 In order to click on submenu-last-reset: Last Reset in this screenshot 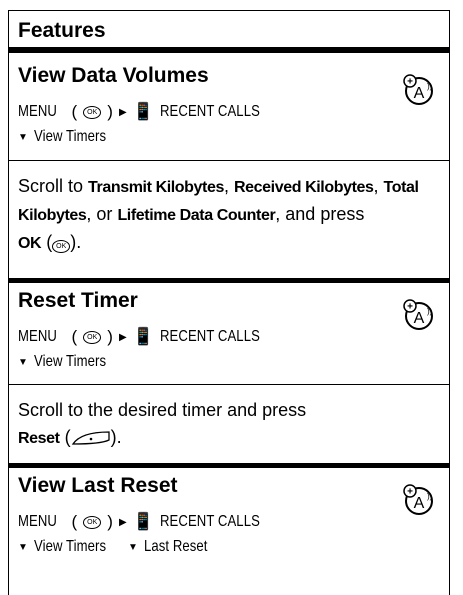, I will do `click(175, 546)`.